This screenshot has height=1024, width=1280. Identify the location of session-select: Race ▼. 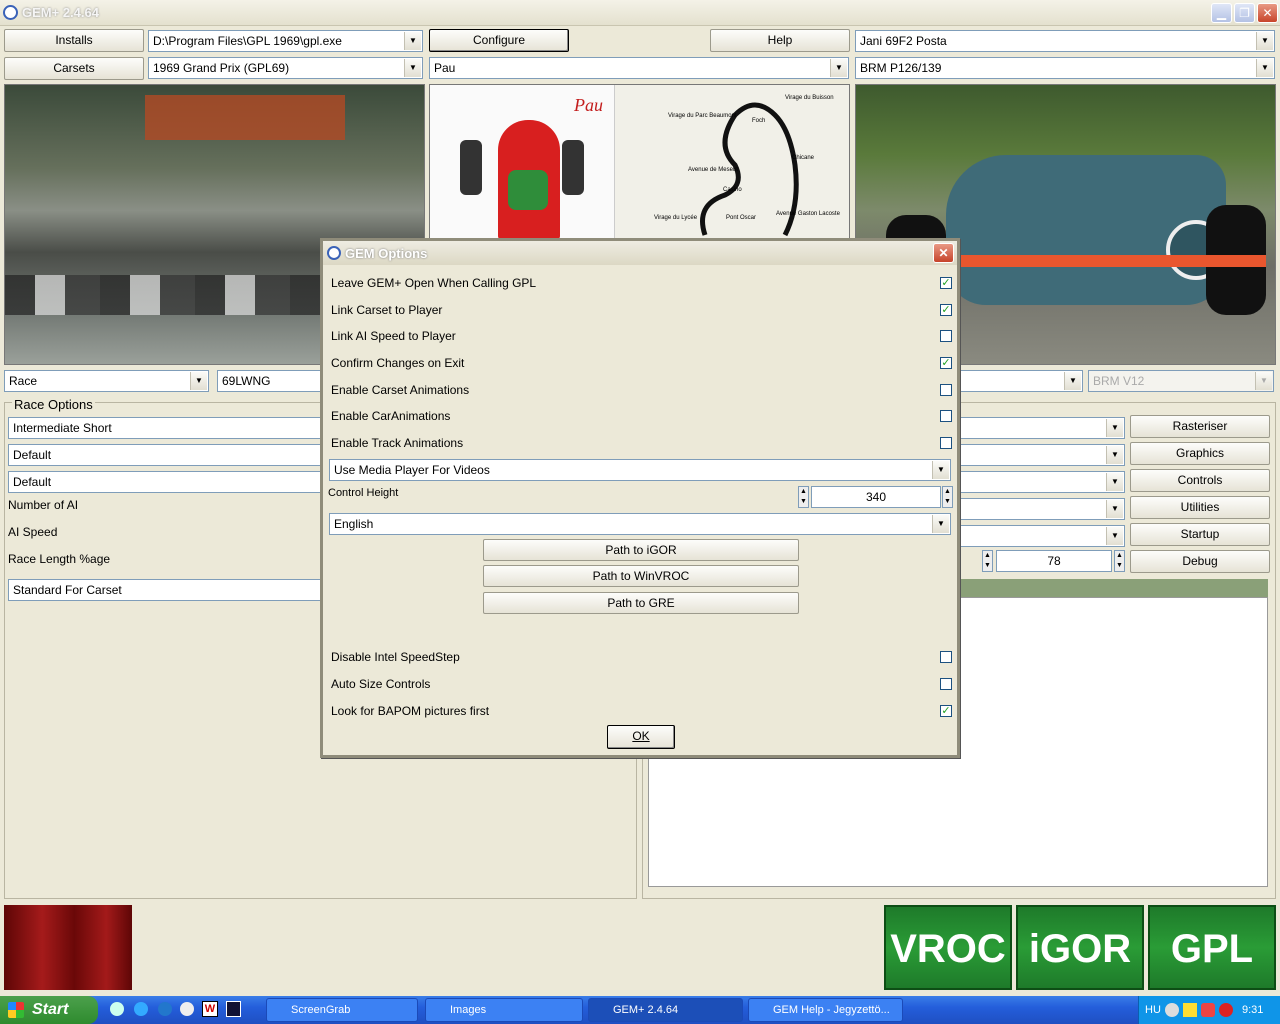
(106, 381).